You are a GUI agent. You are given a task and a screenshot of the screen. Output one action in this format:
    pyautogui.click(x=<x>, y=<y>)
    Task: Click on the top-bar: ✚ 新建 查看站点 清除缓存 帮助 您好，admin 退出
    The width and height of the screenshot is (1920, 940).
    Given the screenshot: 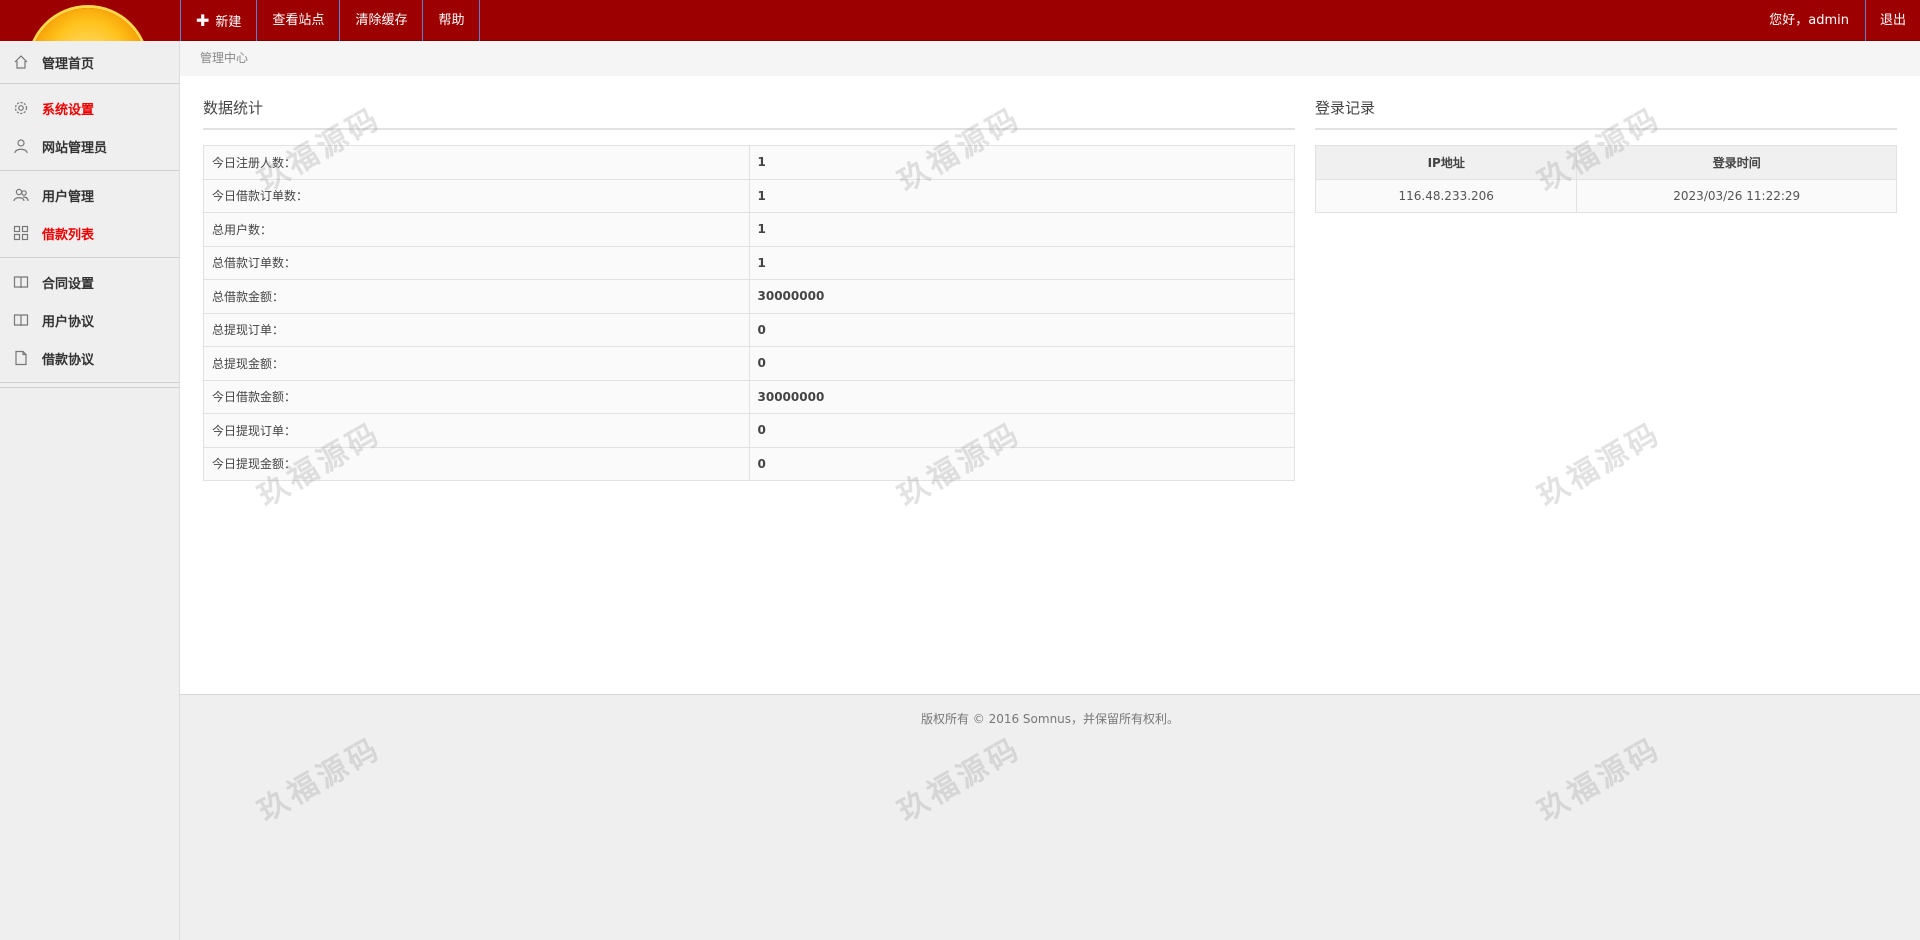 What is the action you would take?
    pyautogui.click(x=960, y=20)
    